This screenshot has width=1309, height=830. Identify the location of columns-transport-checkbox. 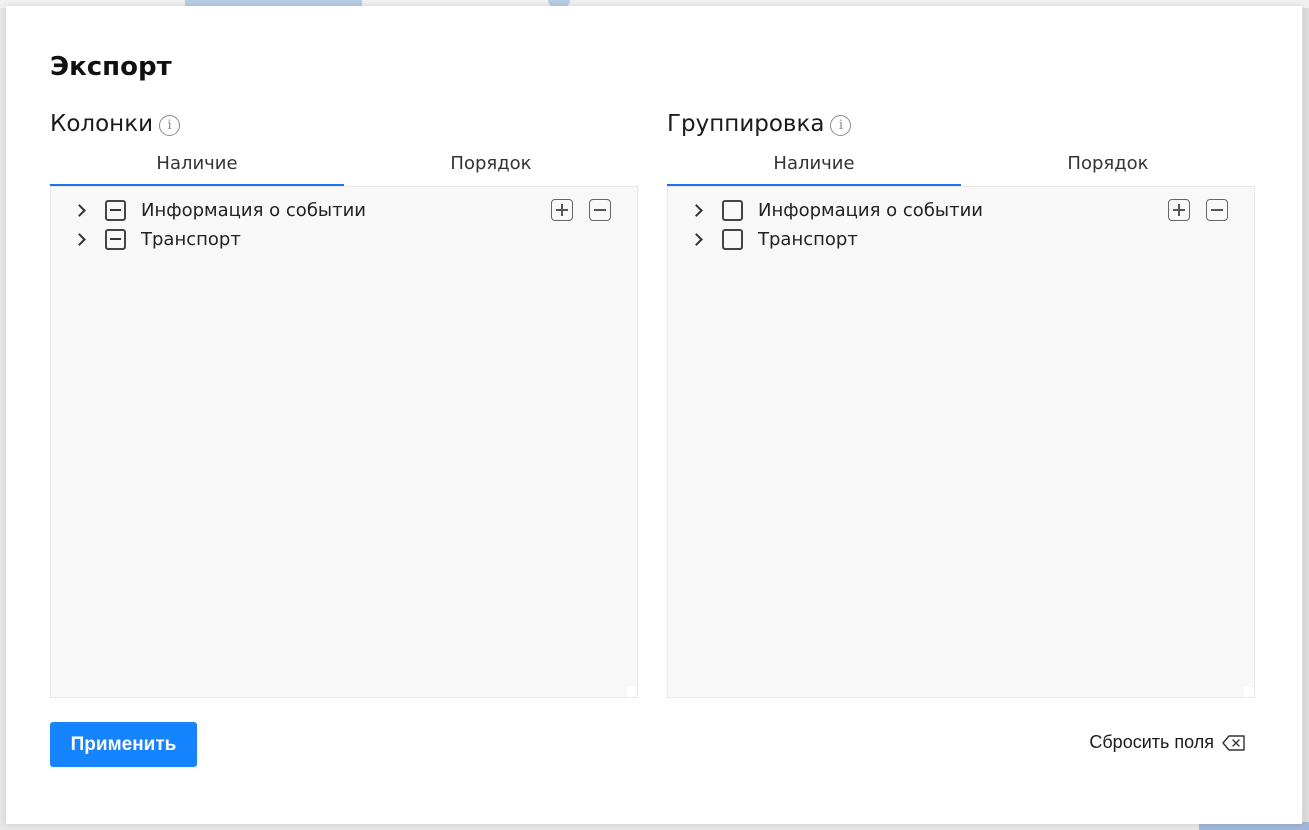
(115, 239).